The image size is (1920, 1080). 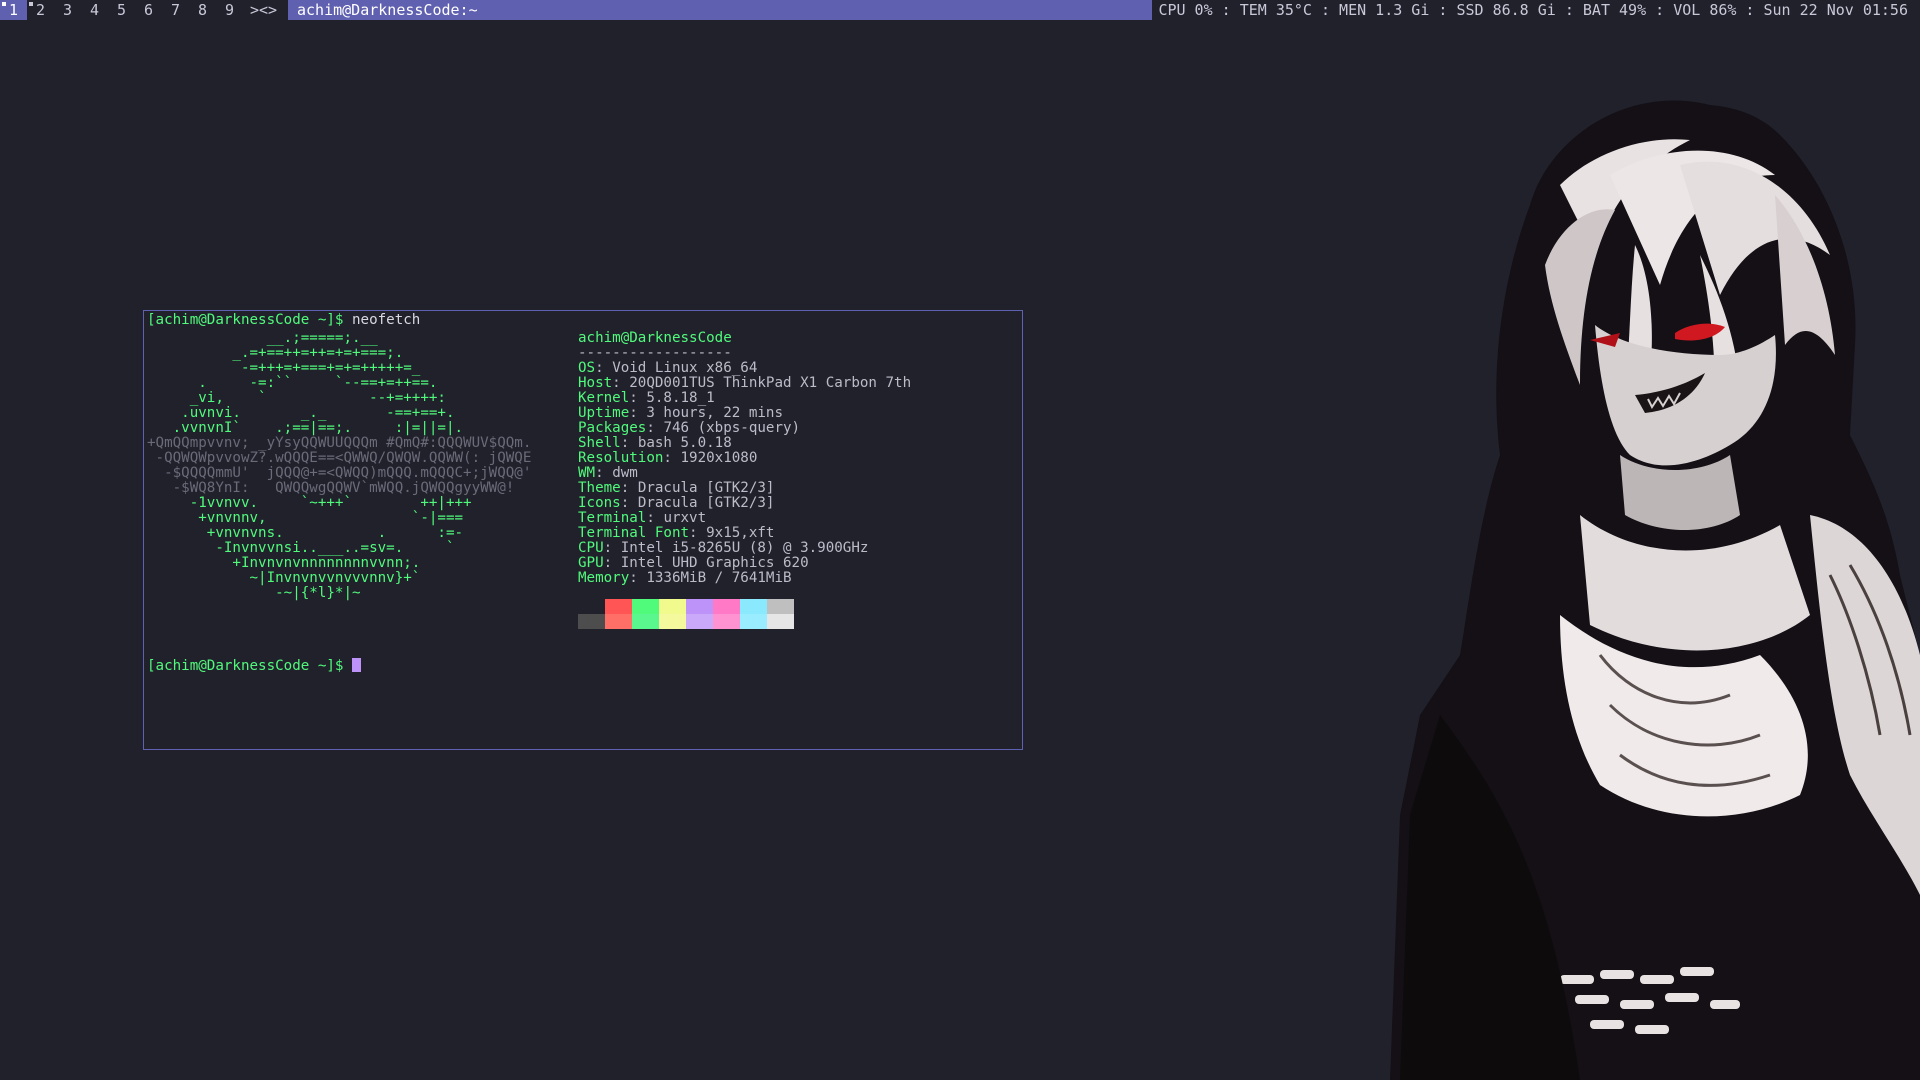 What do you see at coordinates (719, 578) in the screenshot?
I see `info-value: 1336MiB / 7641MiB` at bounding box center [719, 578].